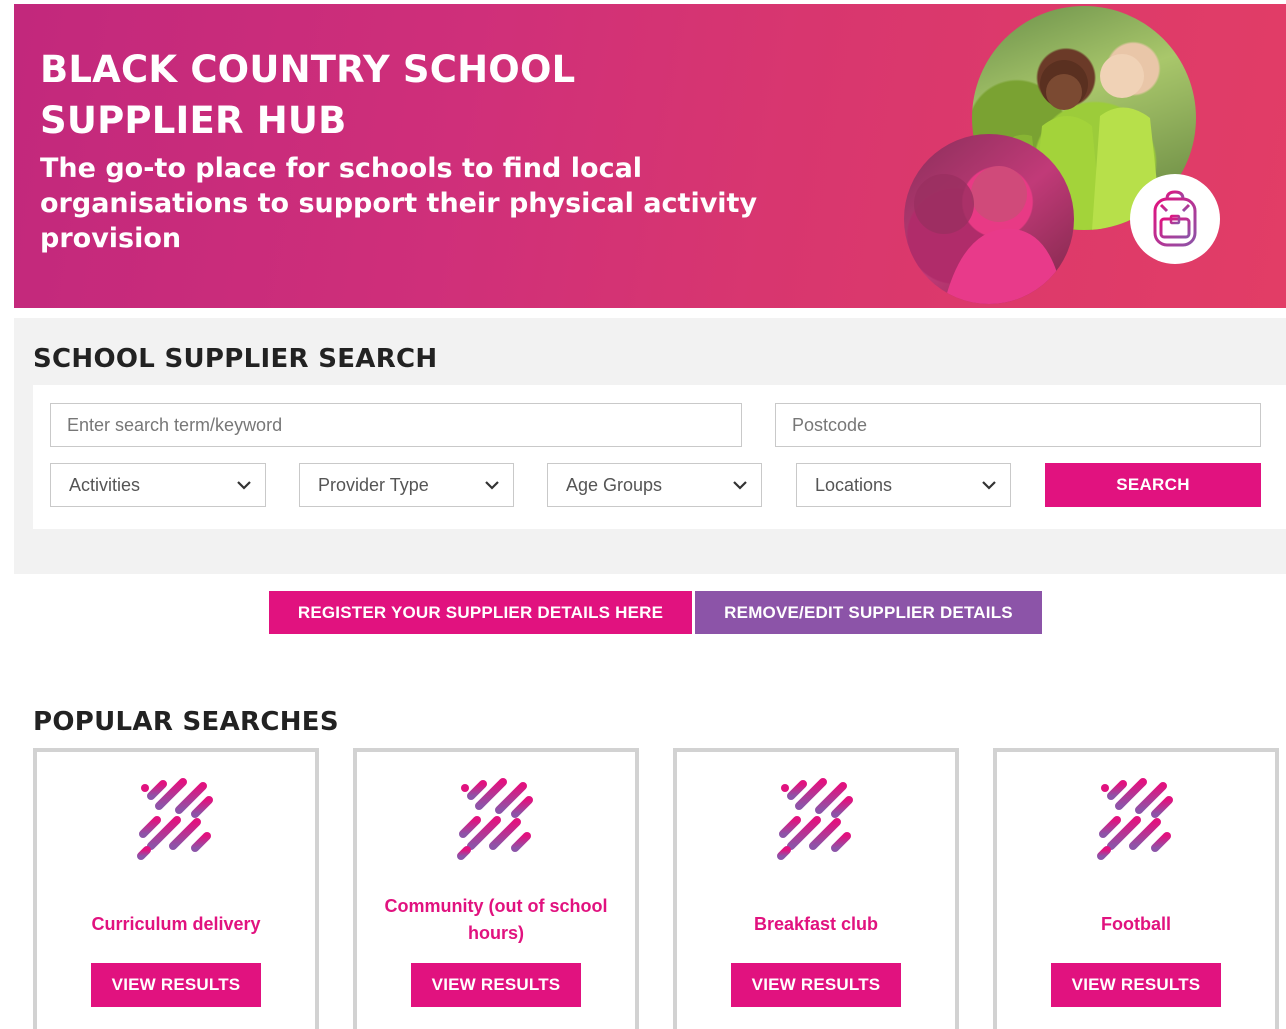  What do you see at coordinates (854, 484) in the screenshot?
I see `locations-select-value: Locations` at bounding box center [854, 484].